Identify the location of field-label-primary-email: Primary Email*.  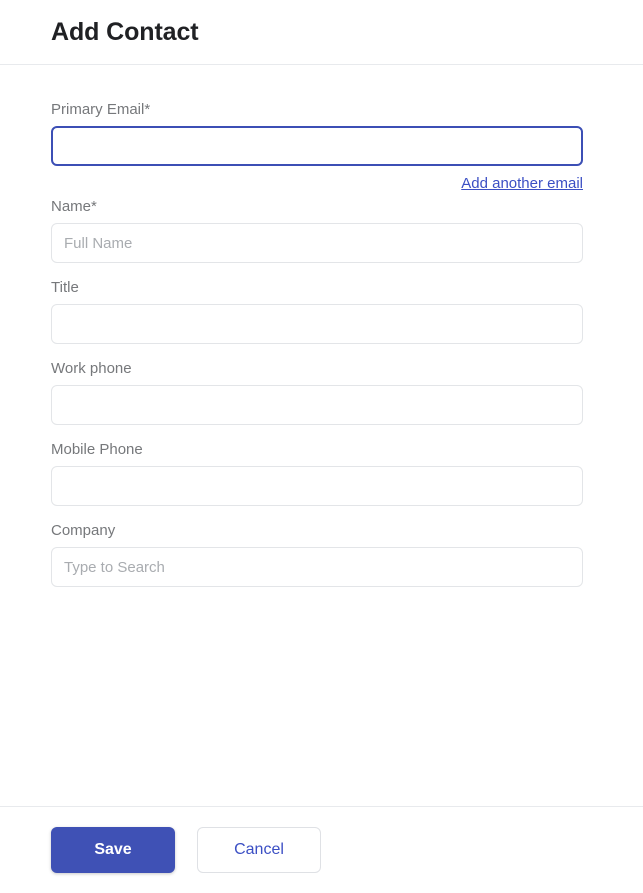
(101, 109).